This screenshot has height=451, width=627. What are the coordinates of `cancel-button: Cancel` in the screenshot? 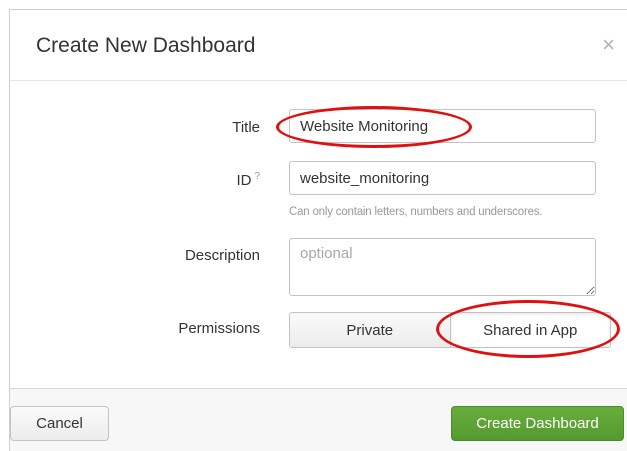 It's located at (59, 423).